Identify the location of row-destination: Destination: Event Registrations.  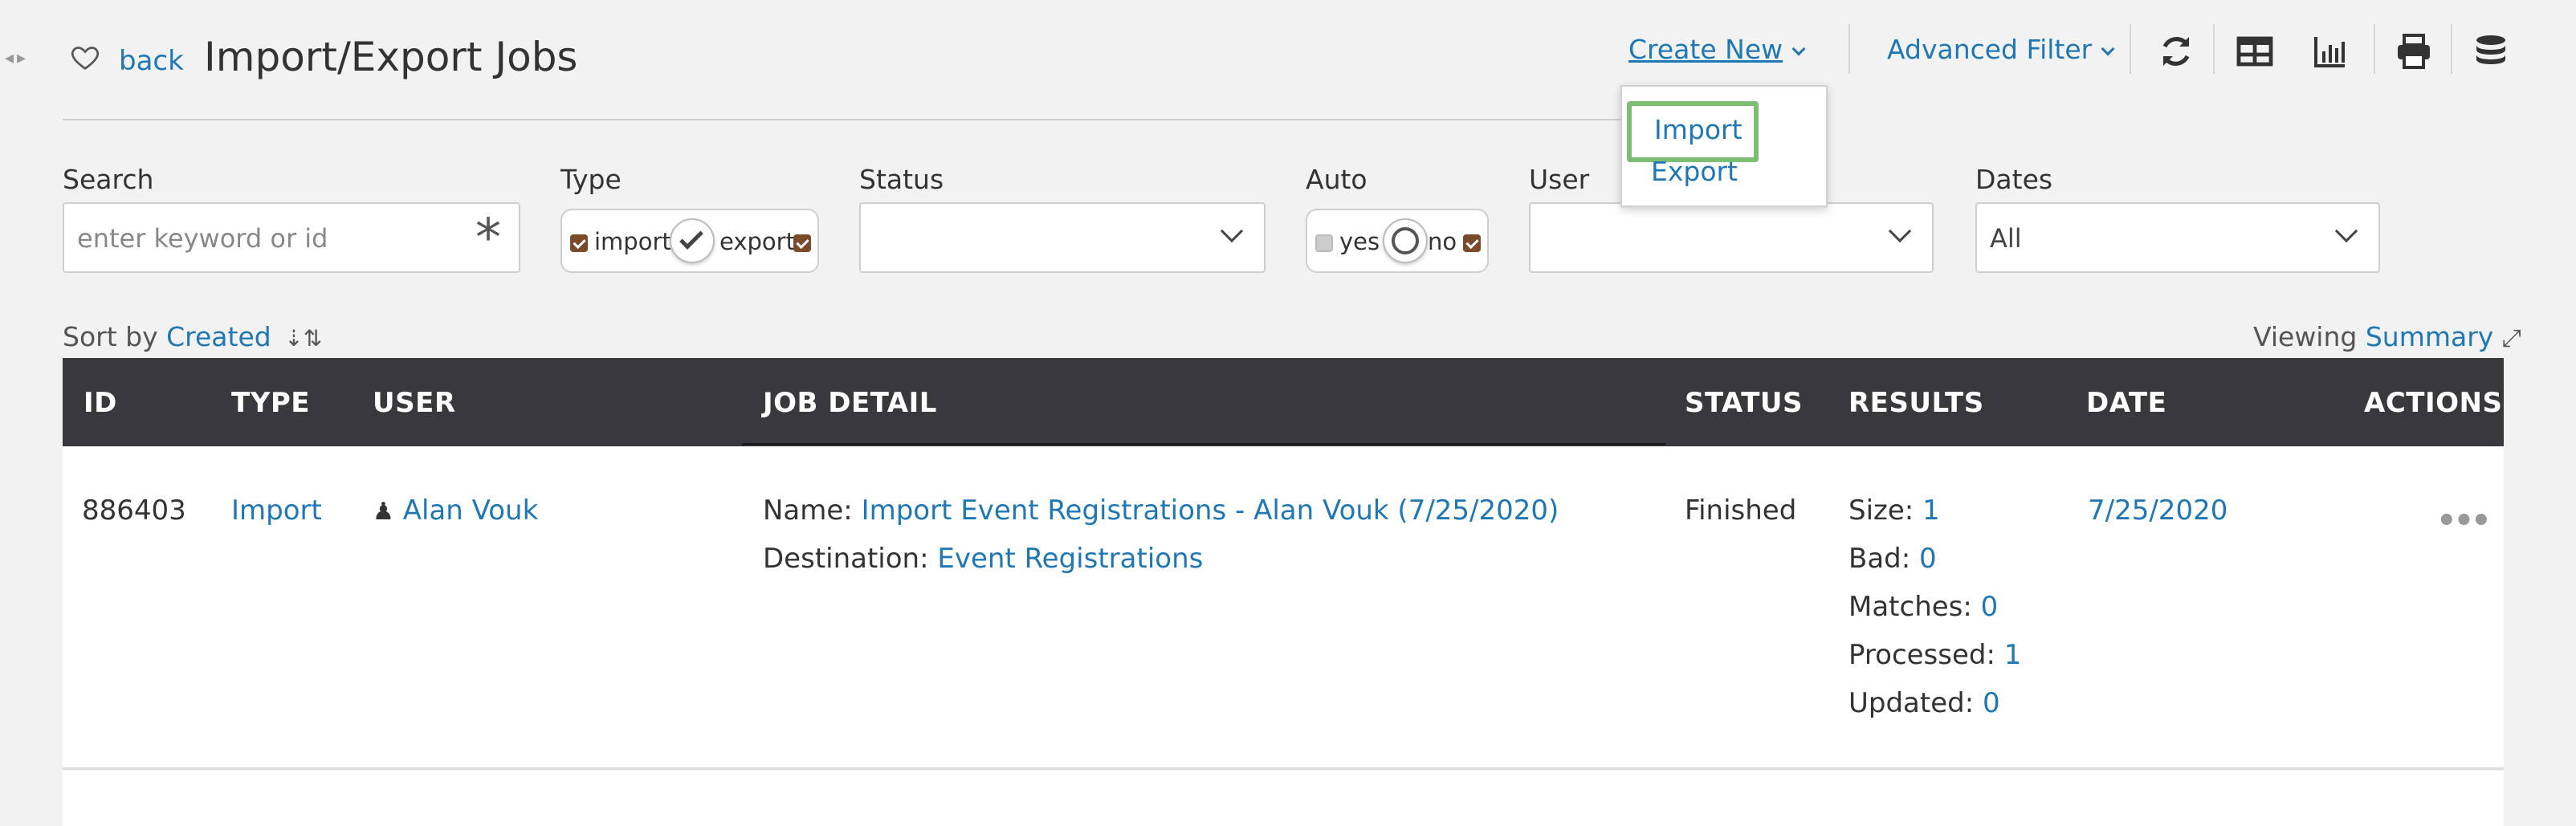
(983, 559).